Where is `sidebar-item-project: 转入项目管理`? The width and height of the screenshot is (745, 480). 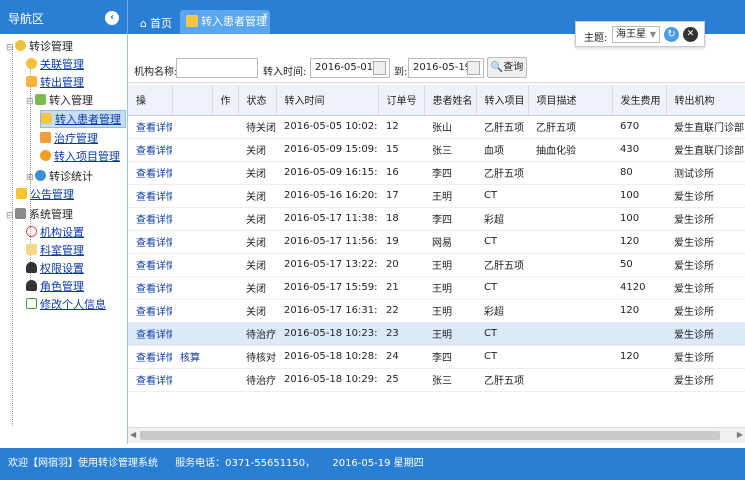 sidebar-item-project: 转入项目管理 is located at coordinates (80, 157).